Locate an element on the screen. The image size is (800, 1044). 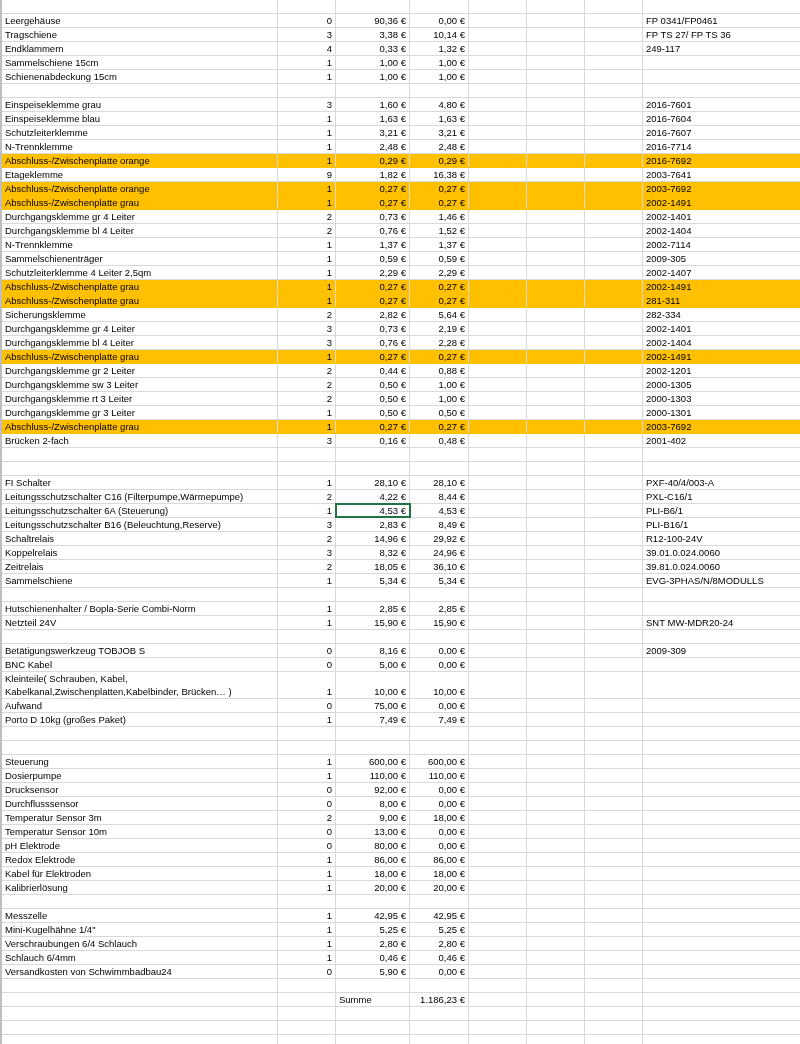
table-cell: Schienenabdeckung 15cm is located at coordinates (140, 76).